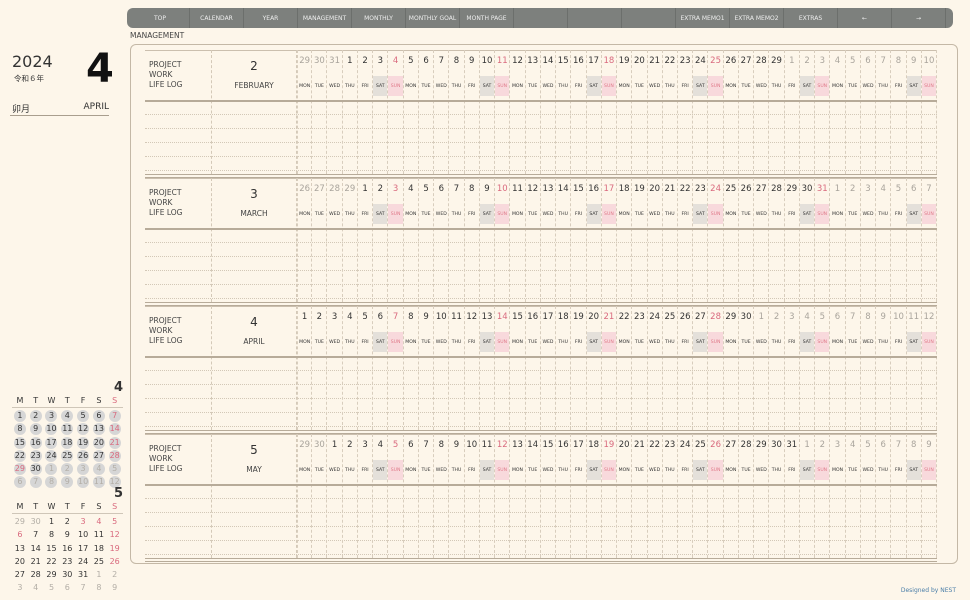 This screenshot has width=970, height=600. Describe the element at coordinates (838, 112) in the screenshot. I see `day-column: 4 MON` at that location.